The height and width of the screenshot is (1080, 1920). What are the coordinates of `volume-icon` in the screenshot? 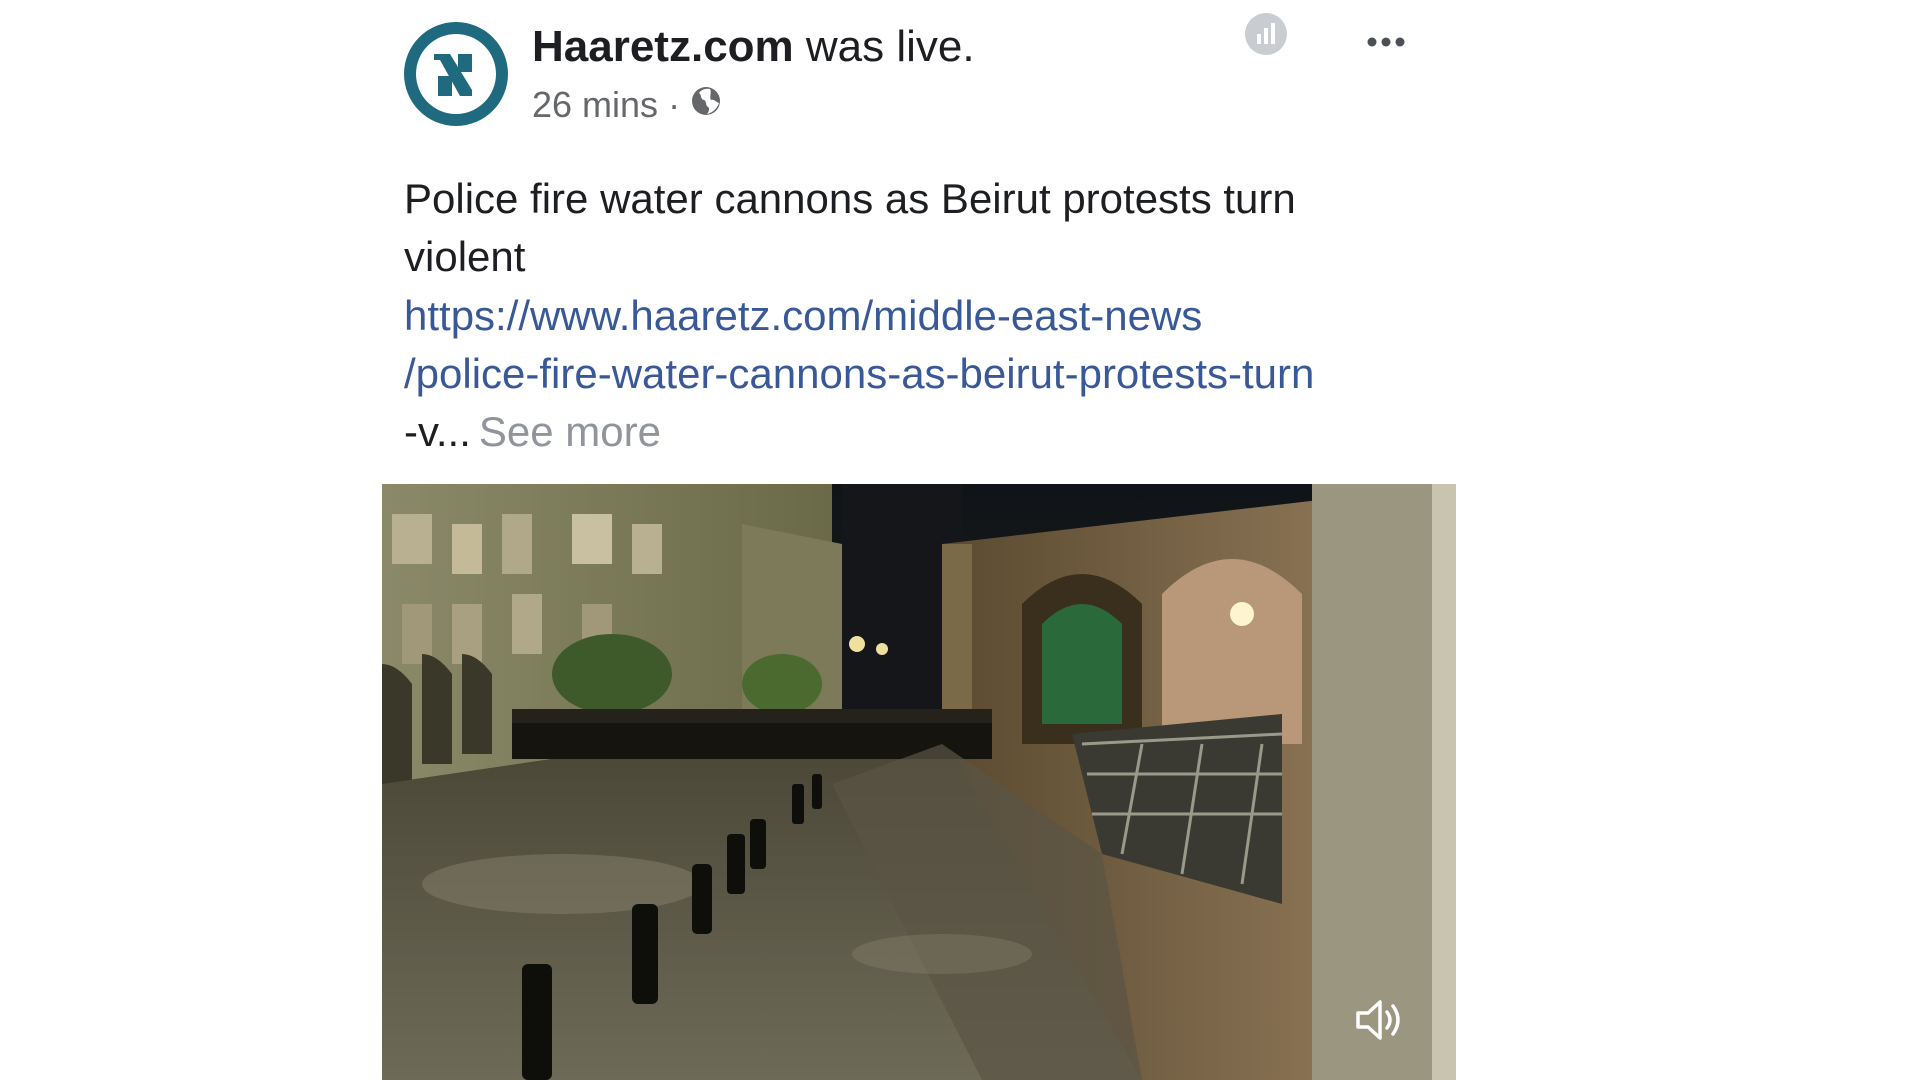 It's located at (1378, 1020).